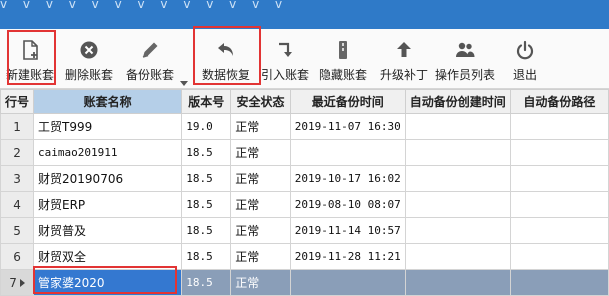  I want to click on table-row: 5 财贸普及 18.5 正常 2019-11-14 10:57, so click(304, 230).